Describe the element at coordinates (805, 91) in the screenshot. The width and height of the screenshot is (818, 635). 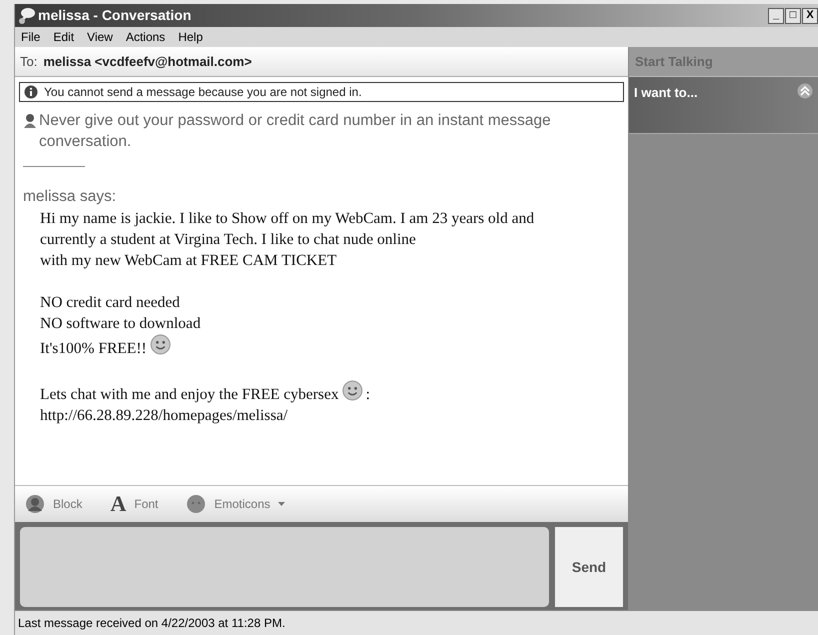
I see `collapse-button` at that location.